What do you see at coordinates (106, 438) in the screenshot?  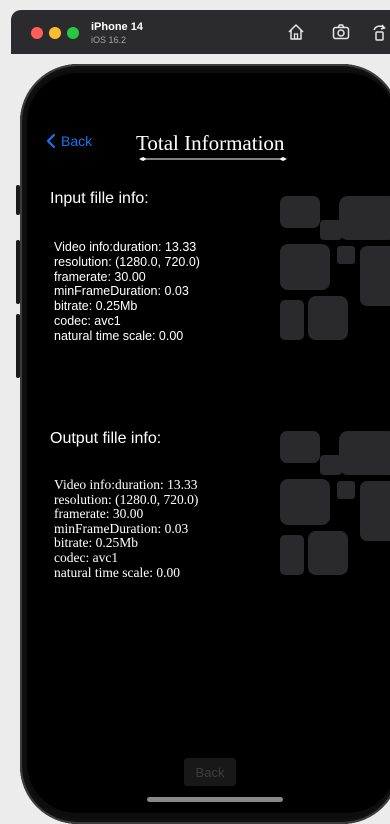 I see `output-section-title: Output fille info:` at bounding box center [106, 438].